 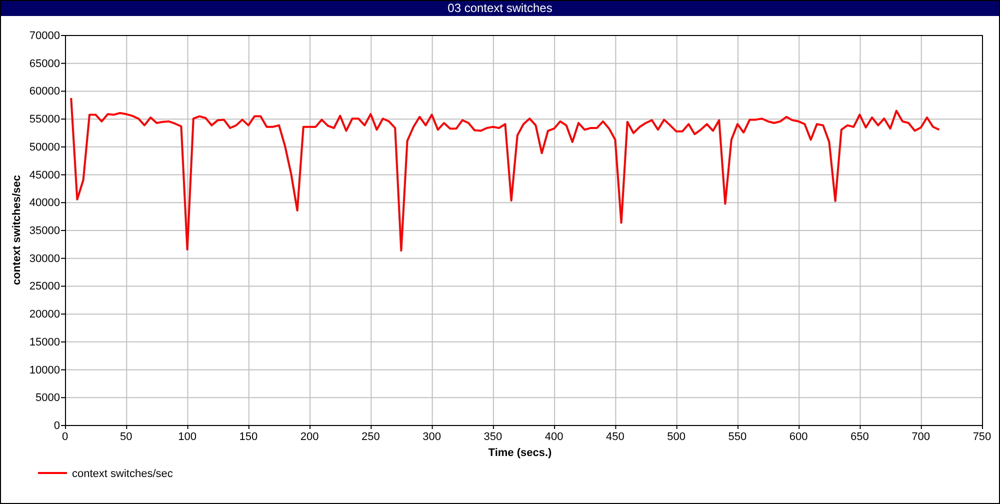 What do you see at coordinates (554, 437) in the screenshot?
I see `tick-label: 400` at bounding box center [554, 437].